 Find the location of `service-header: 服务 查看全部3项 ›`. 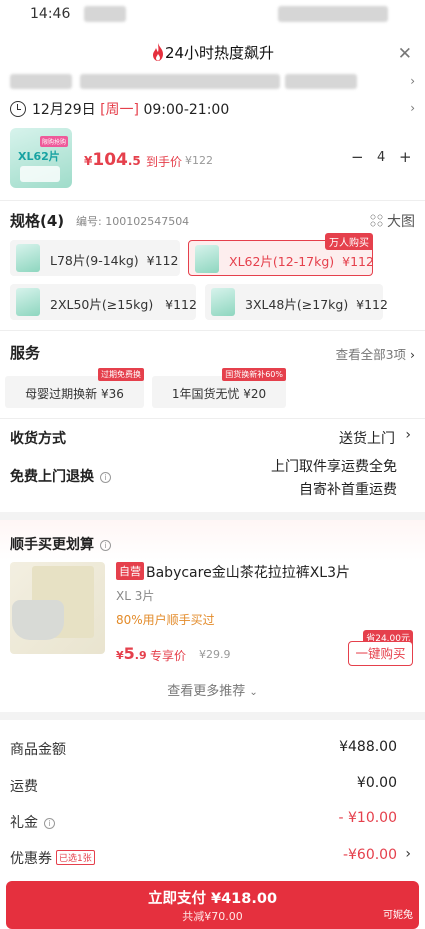

service-header: 服务 查看全部3项 › is located at coordinates (212, 353).